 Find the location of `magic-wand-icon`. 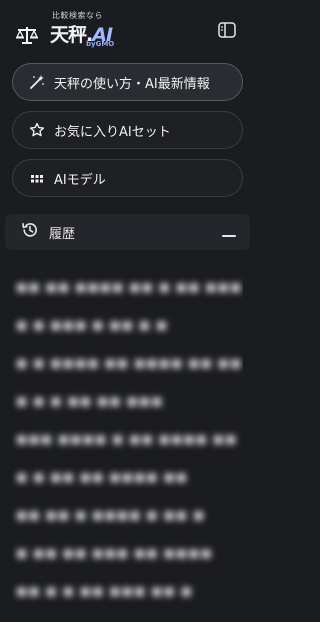

magic-wand-icon is located at coordinates (37, 82).